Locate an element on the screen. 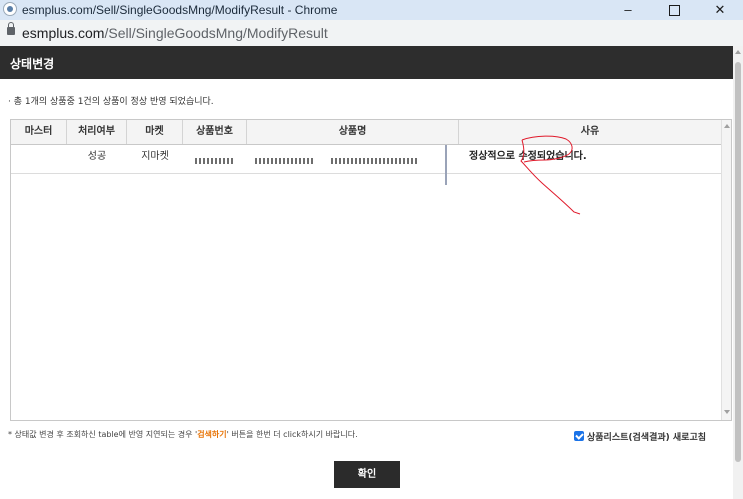 The height and width of the screenshot is (499, 743). table-header: 마스터 처리여부 마켓 상품번호 상품명 사유 is located at coordinates (366, 132).